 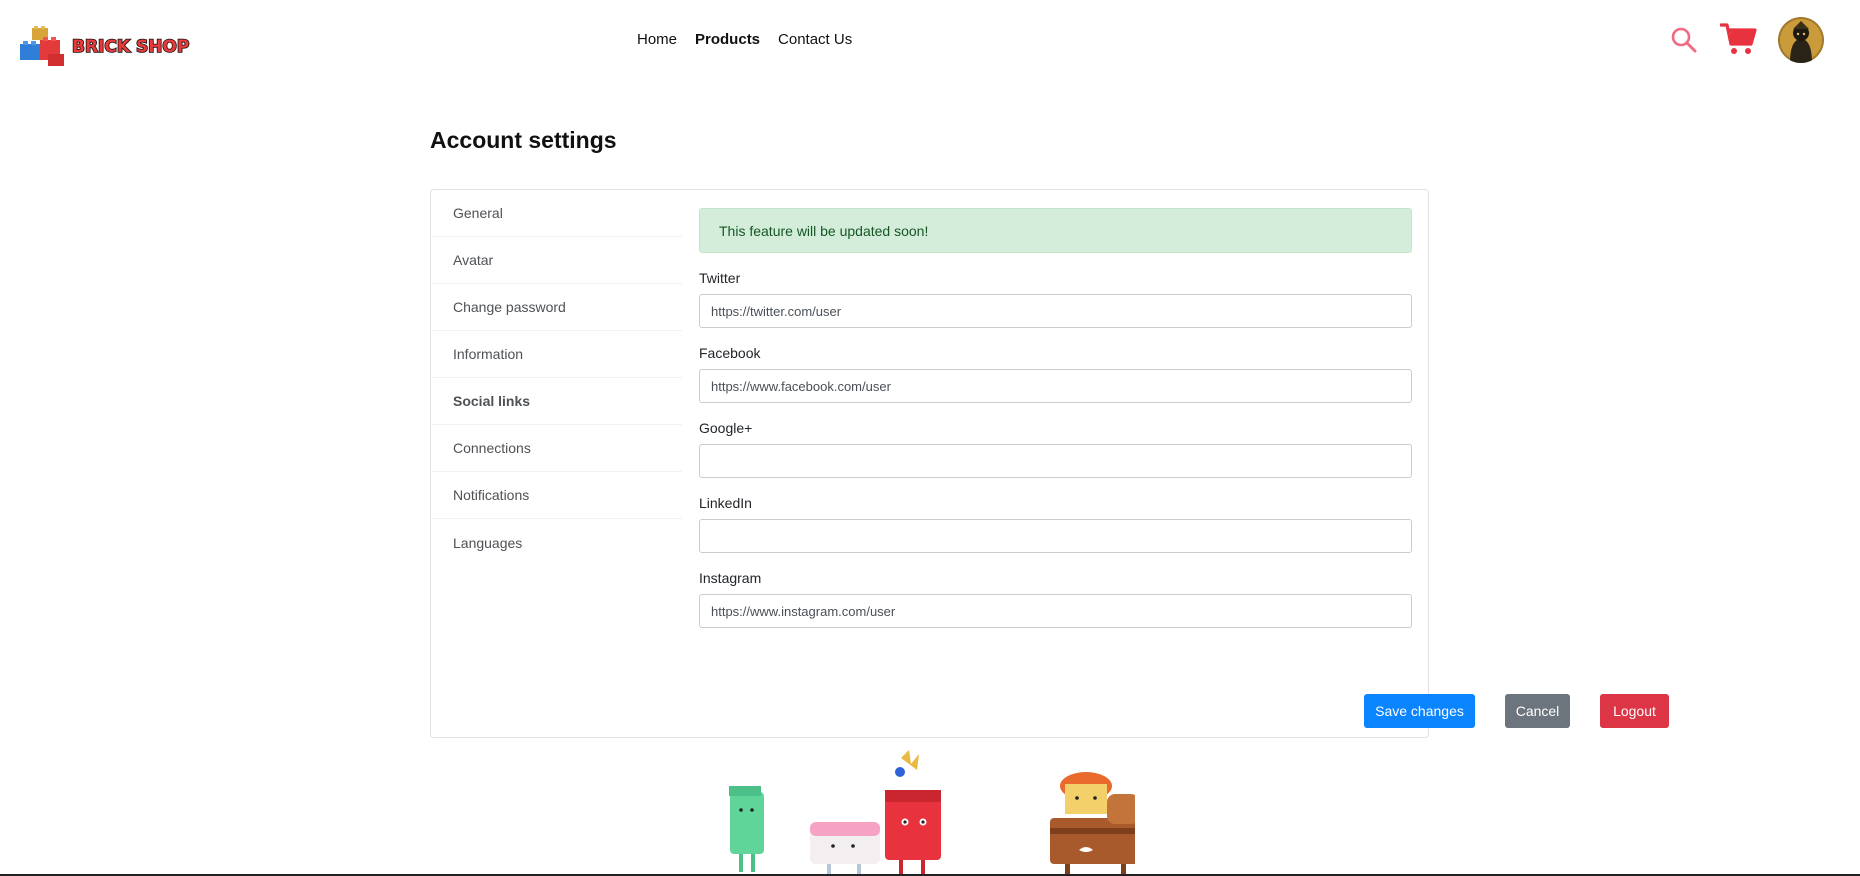 I want to click on nav-contact-us: Contact Us, so click(x=815, y=40).